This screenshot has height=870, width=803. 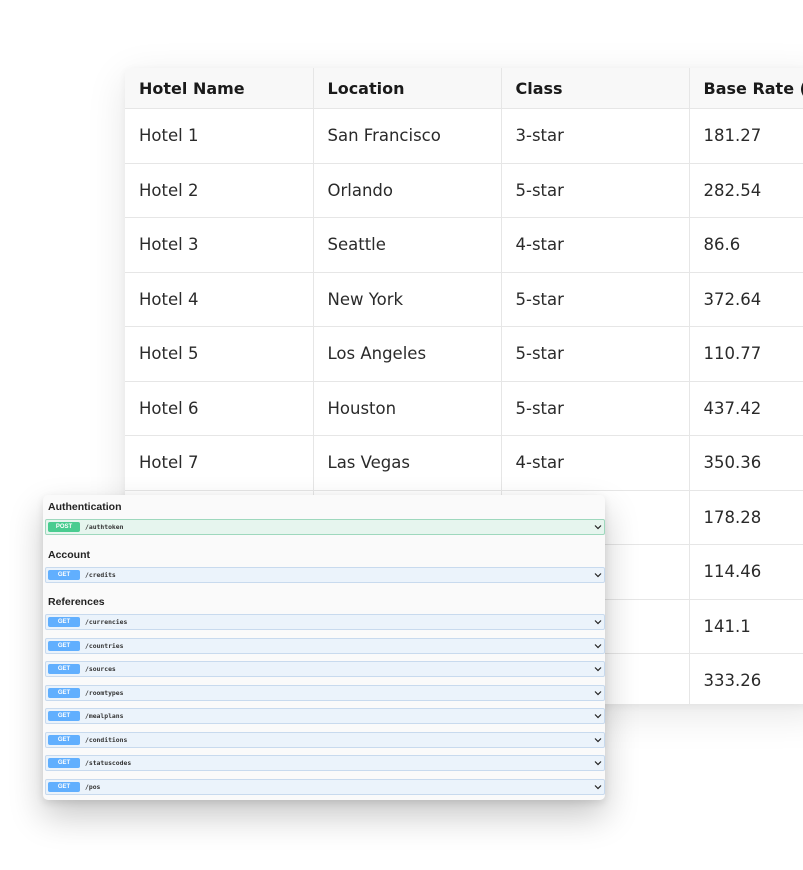 I want to click on cell-base-rate: 181.27, so click(x=746, y=136).